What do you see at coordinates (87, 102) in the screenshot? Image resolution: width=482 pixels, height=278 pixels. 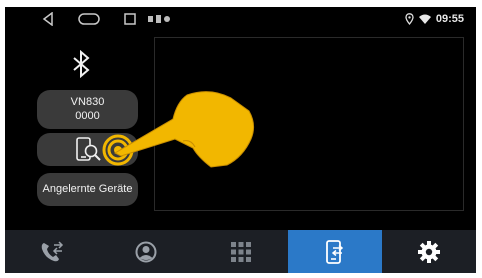 I see `device-name: VN830` at bounding box center [87, 102].